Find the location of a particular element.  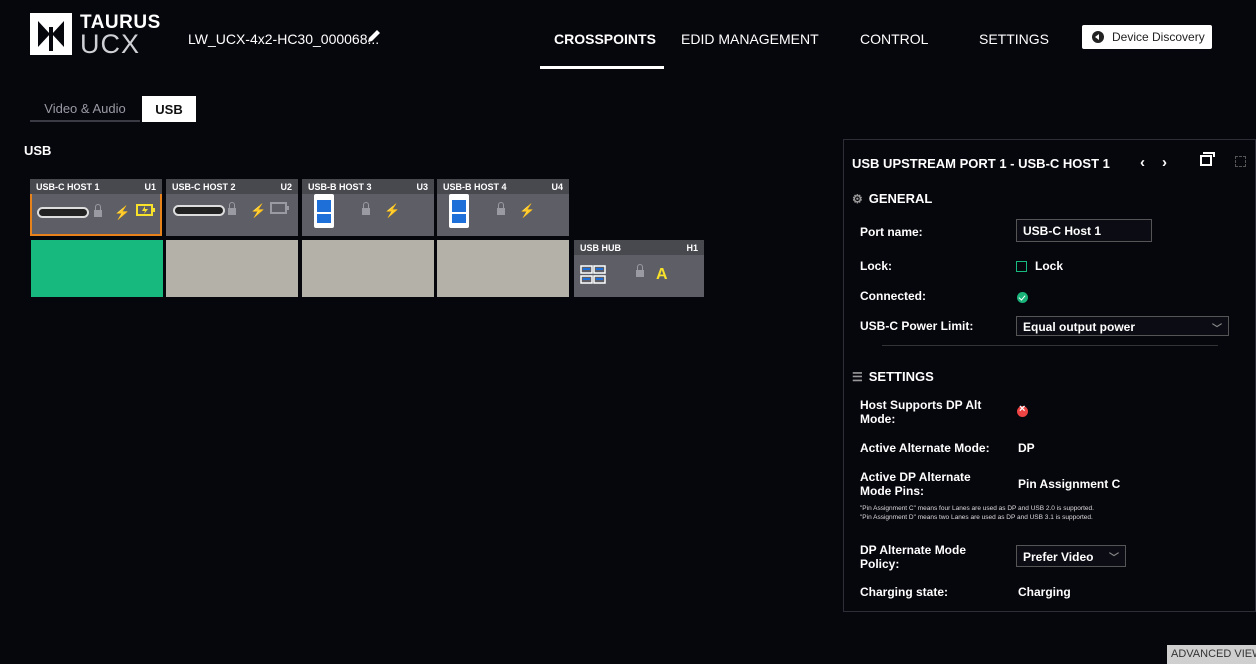

port-header: USB-C HOST 1 U1 is located at coordinates (96, 186).